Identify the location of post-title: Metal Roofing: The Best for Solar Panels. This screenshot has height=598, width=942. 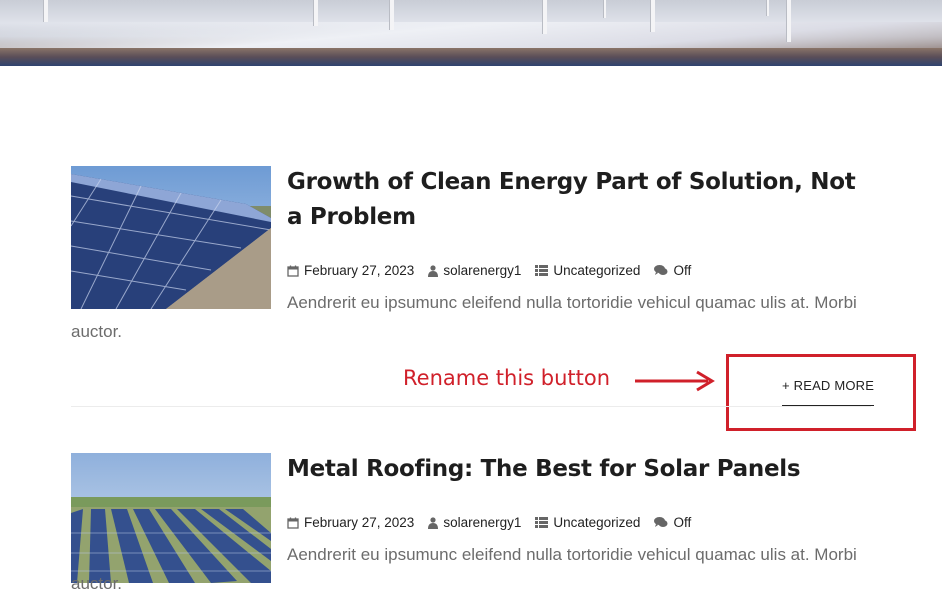
(577, 469).